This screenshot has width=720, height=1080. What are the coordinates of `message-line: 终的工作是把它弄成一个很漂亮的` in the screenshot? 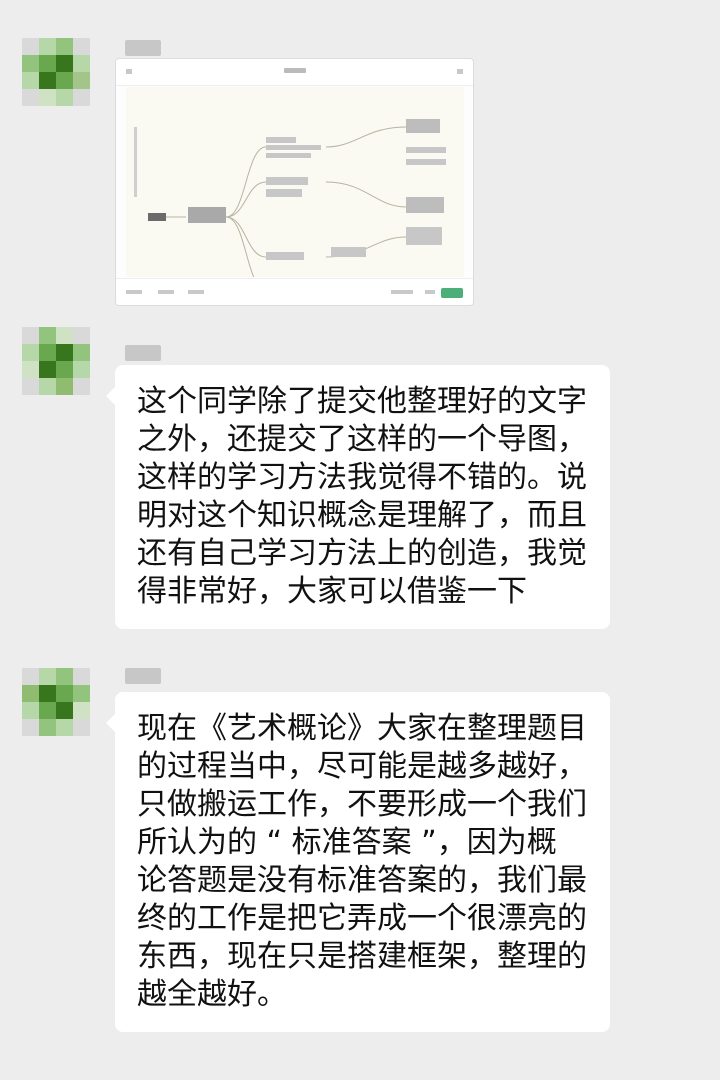 It's located at (362, 918).